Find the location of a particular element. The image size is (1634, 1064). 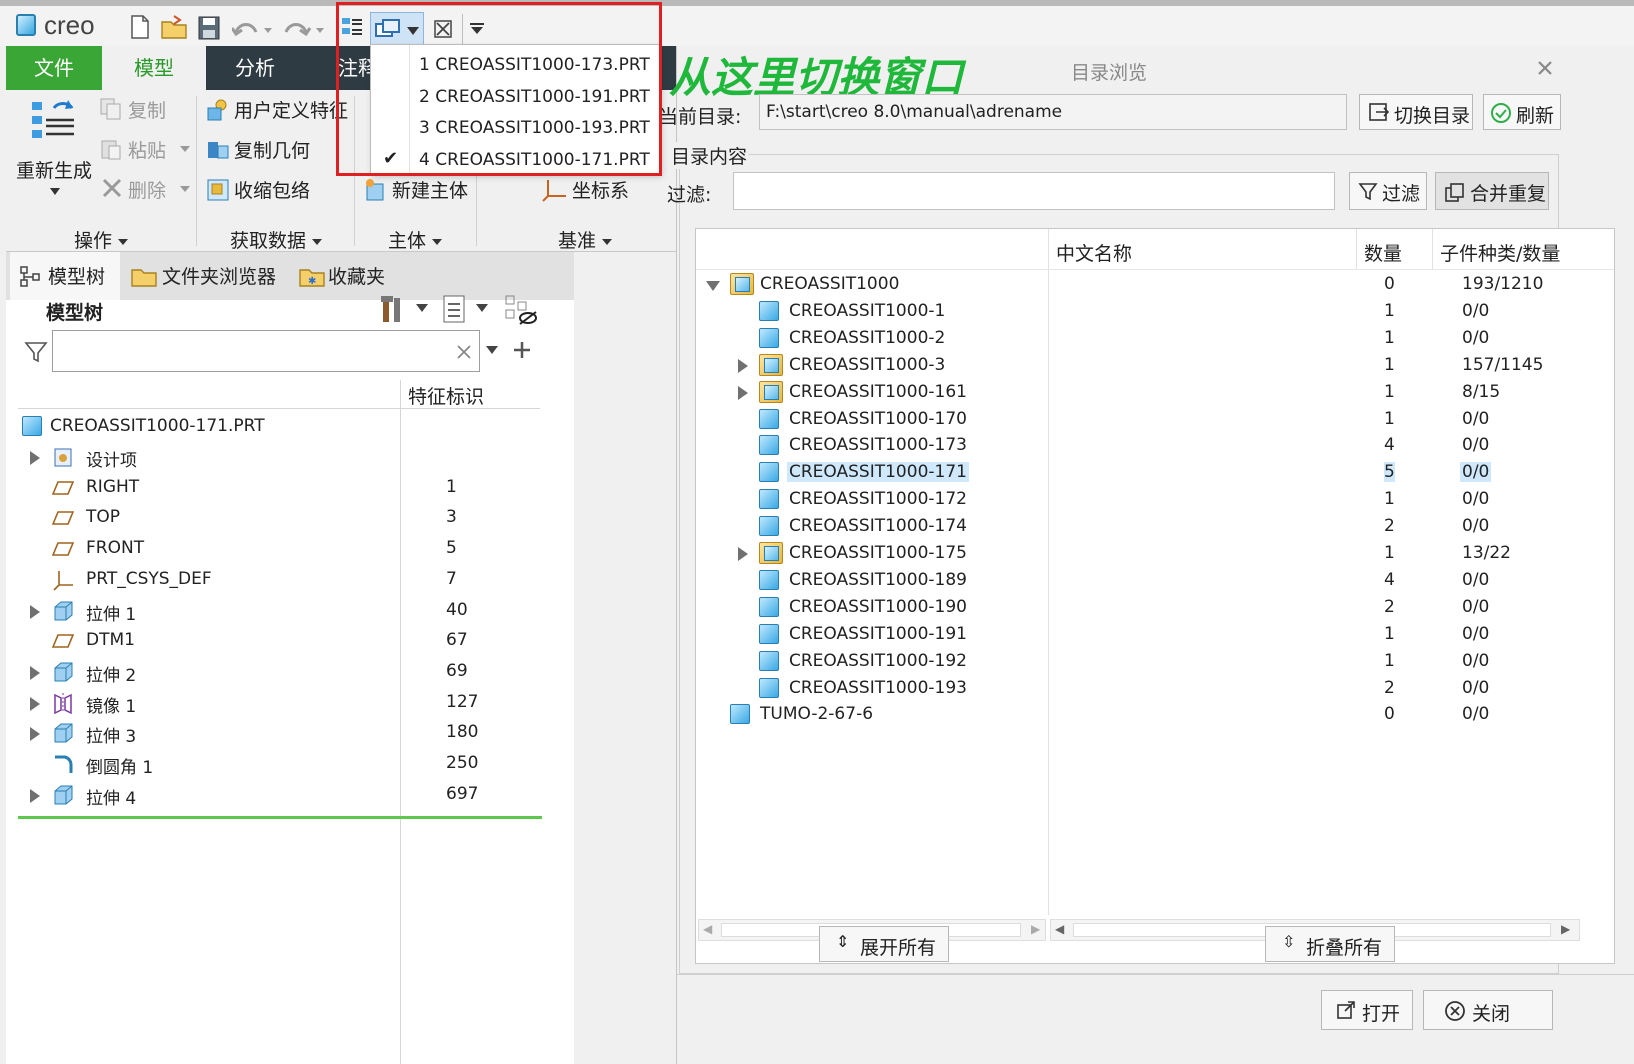

directory-row: CREOASSIT1000-191 1 0/0 is located at coordinates (1155, 634).